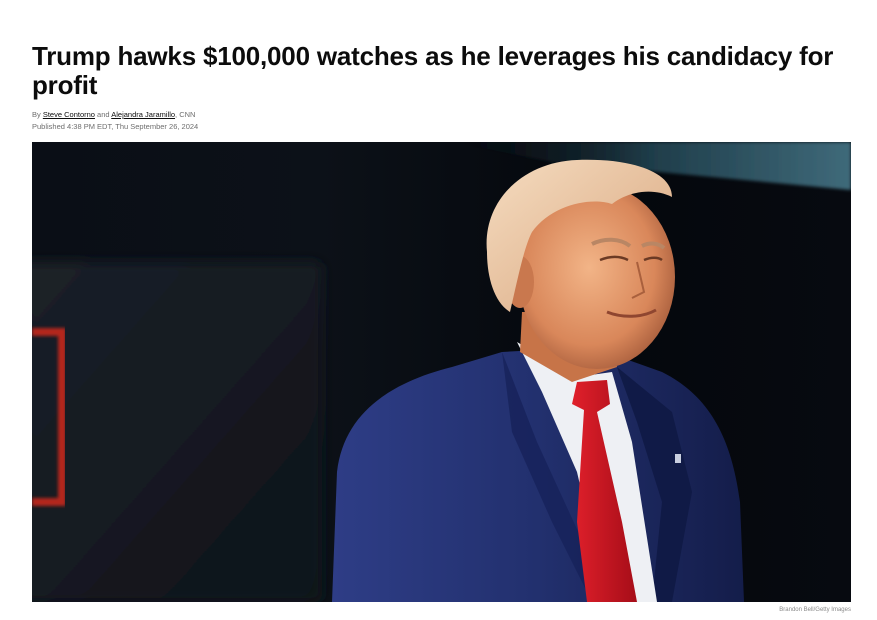 This screenshot has width=877, height=620. What do you see at coordinates (678, 458) in the screenshot?
I see `lapel-pin` at bounding box center [678, 458].